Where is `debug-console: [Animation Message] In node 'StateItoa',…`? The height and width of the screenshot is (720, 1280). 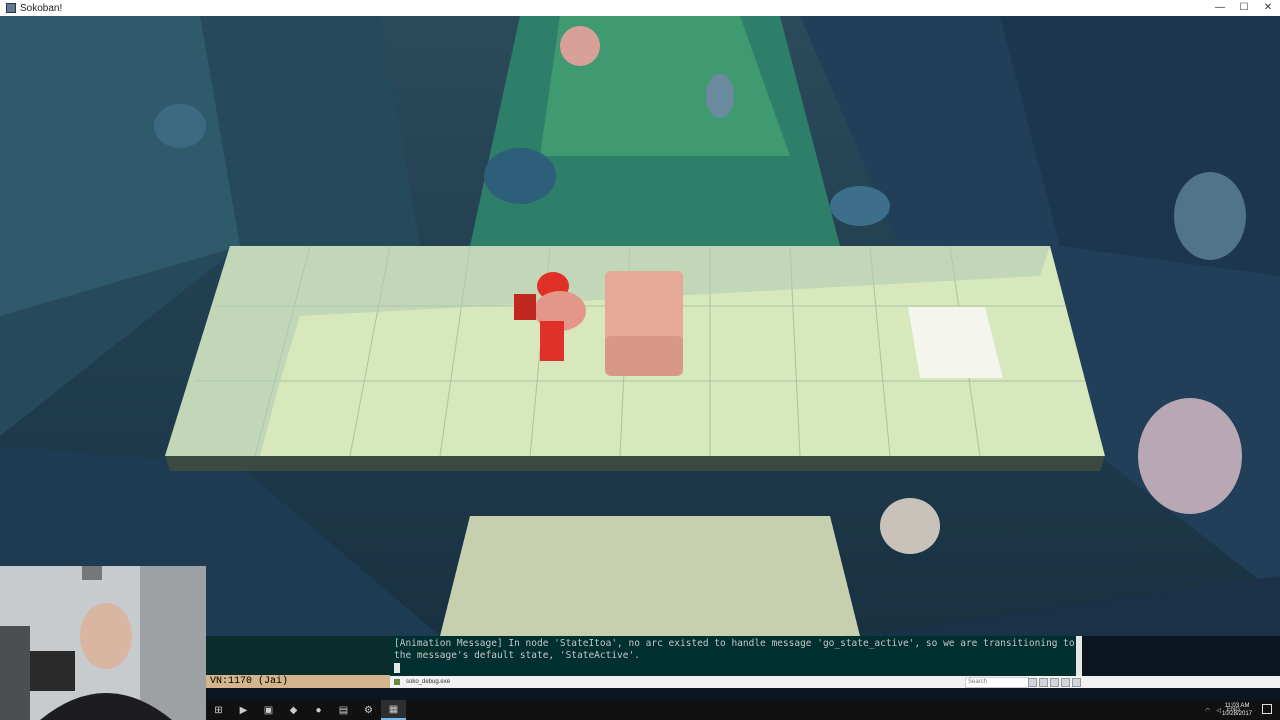
debug-console: [Animation Message] In node 'StateItoa',… is located at coordinates (735, 656).